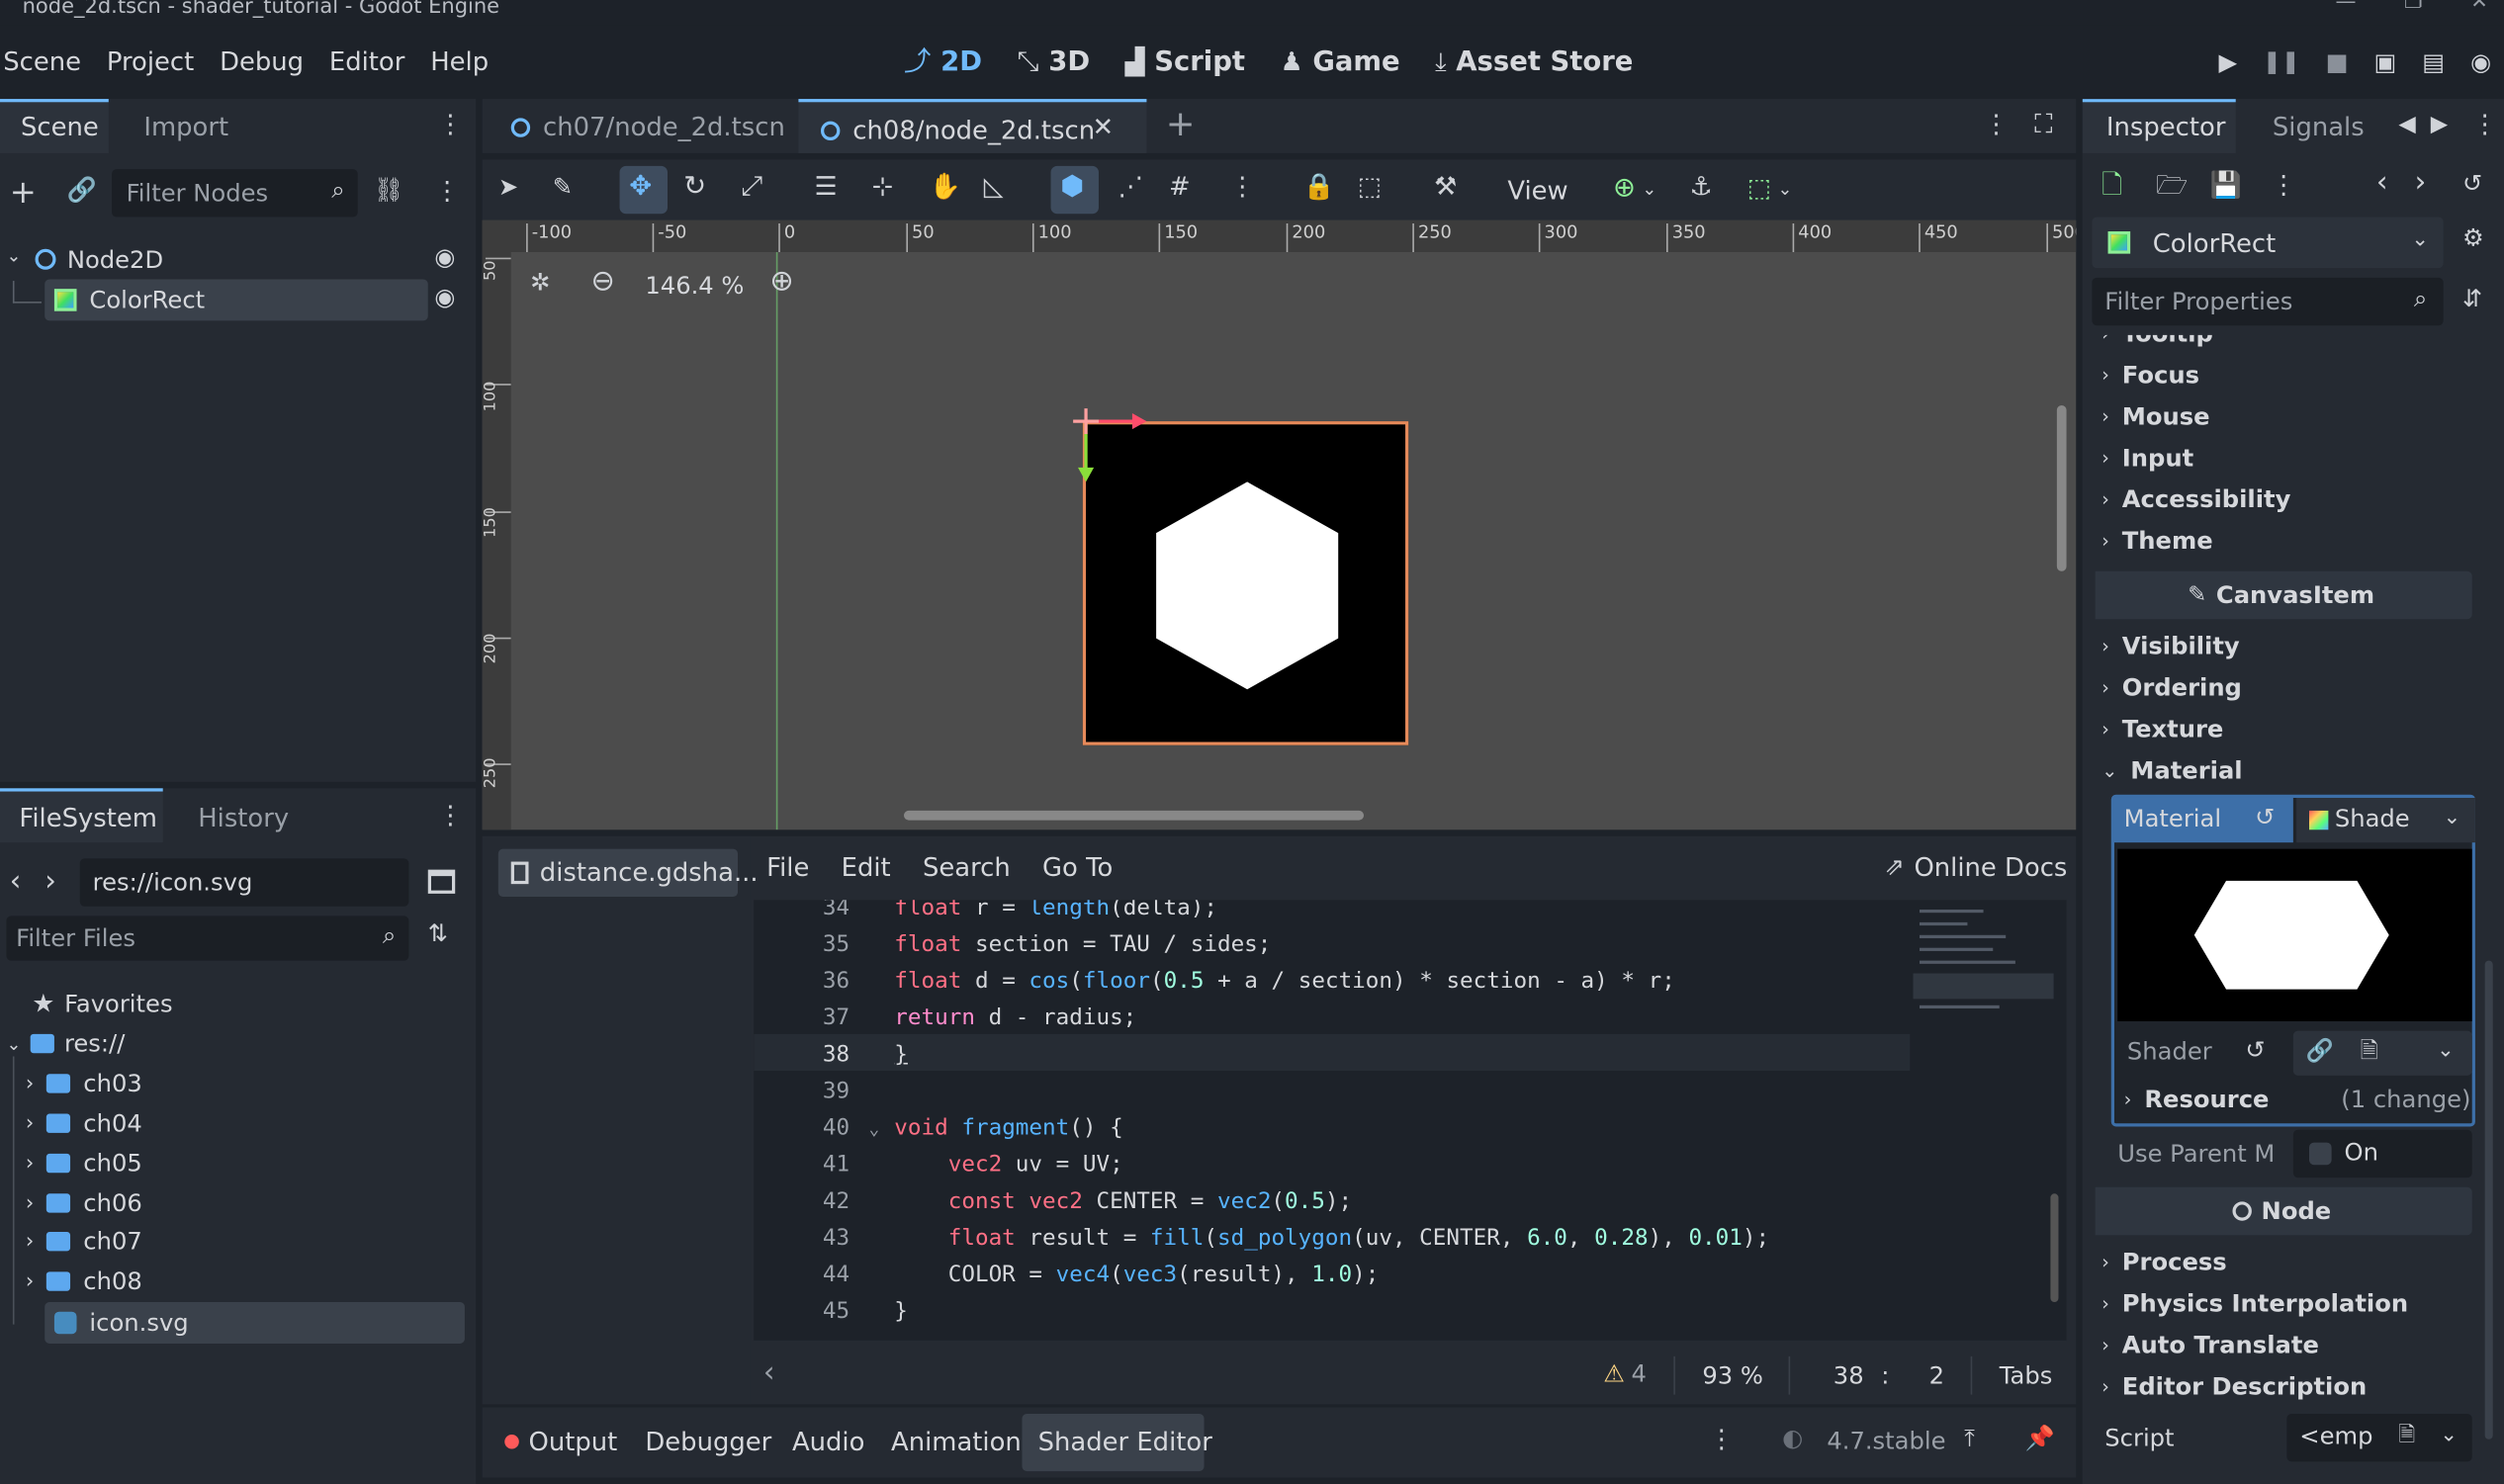 This screenshot has height=1484, width=2504. I want to click on menu-go-to: Go To, so click(1077, 867).